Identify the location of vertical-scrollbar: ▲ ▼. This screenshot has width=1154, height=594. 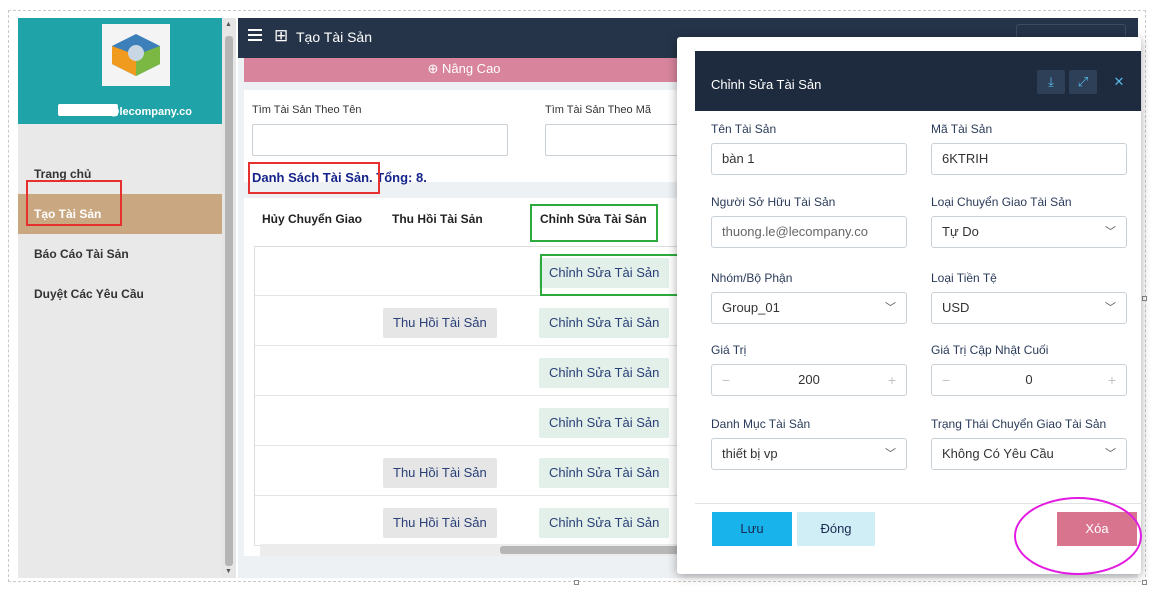
(229, 298).